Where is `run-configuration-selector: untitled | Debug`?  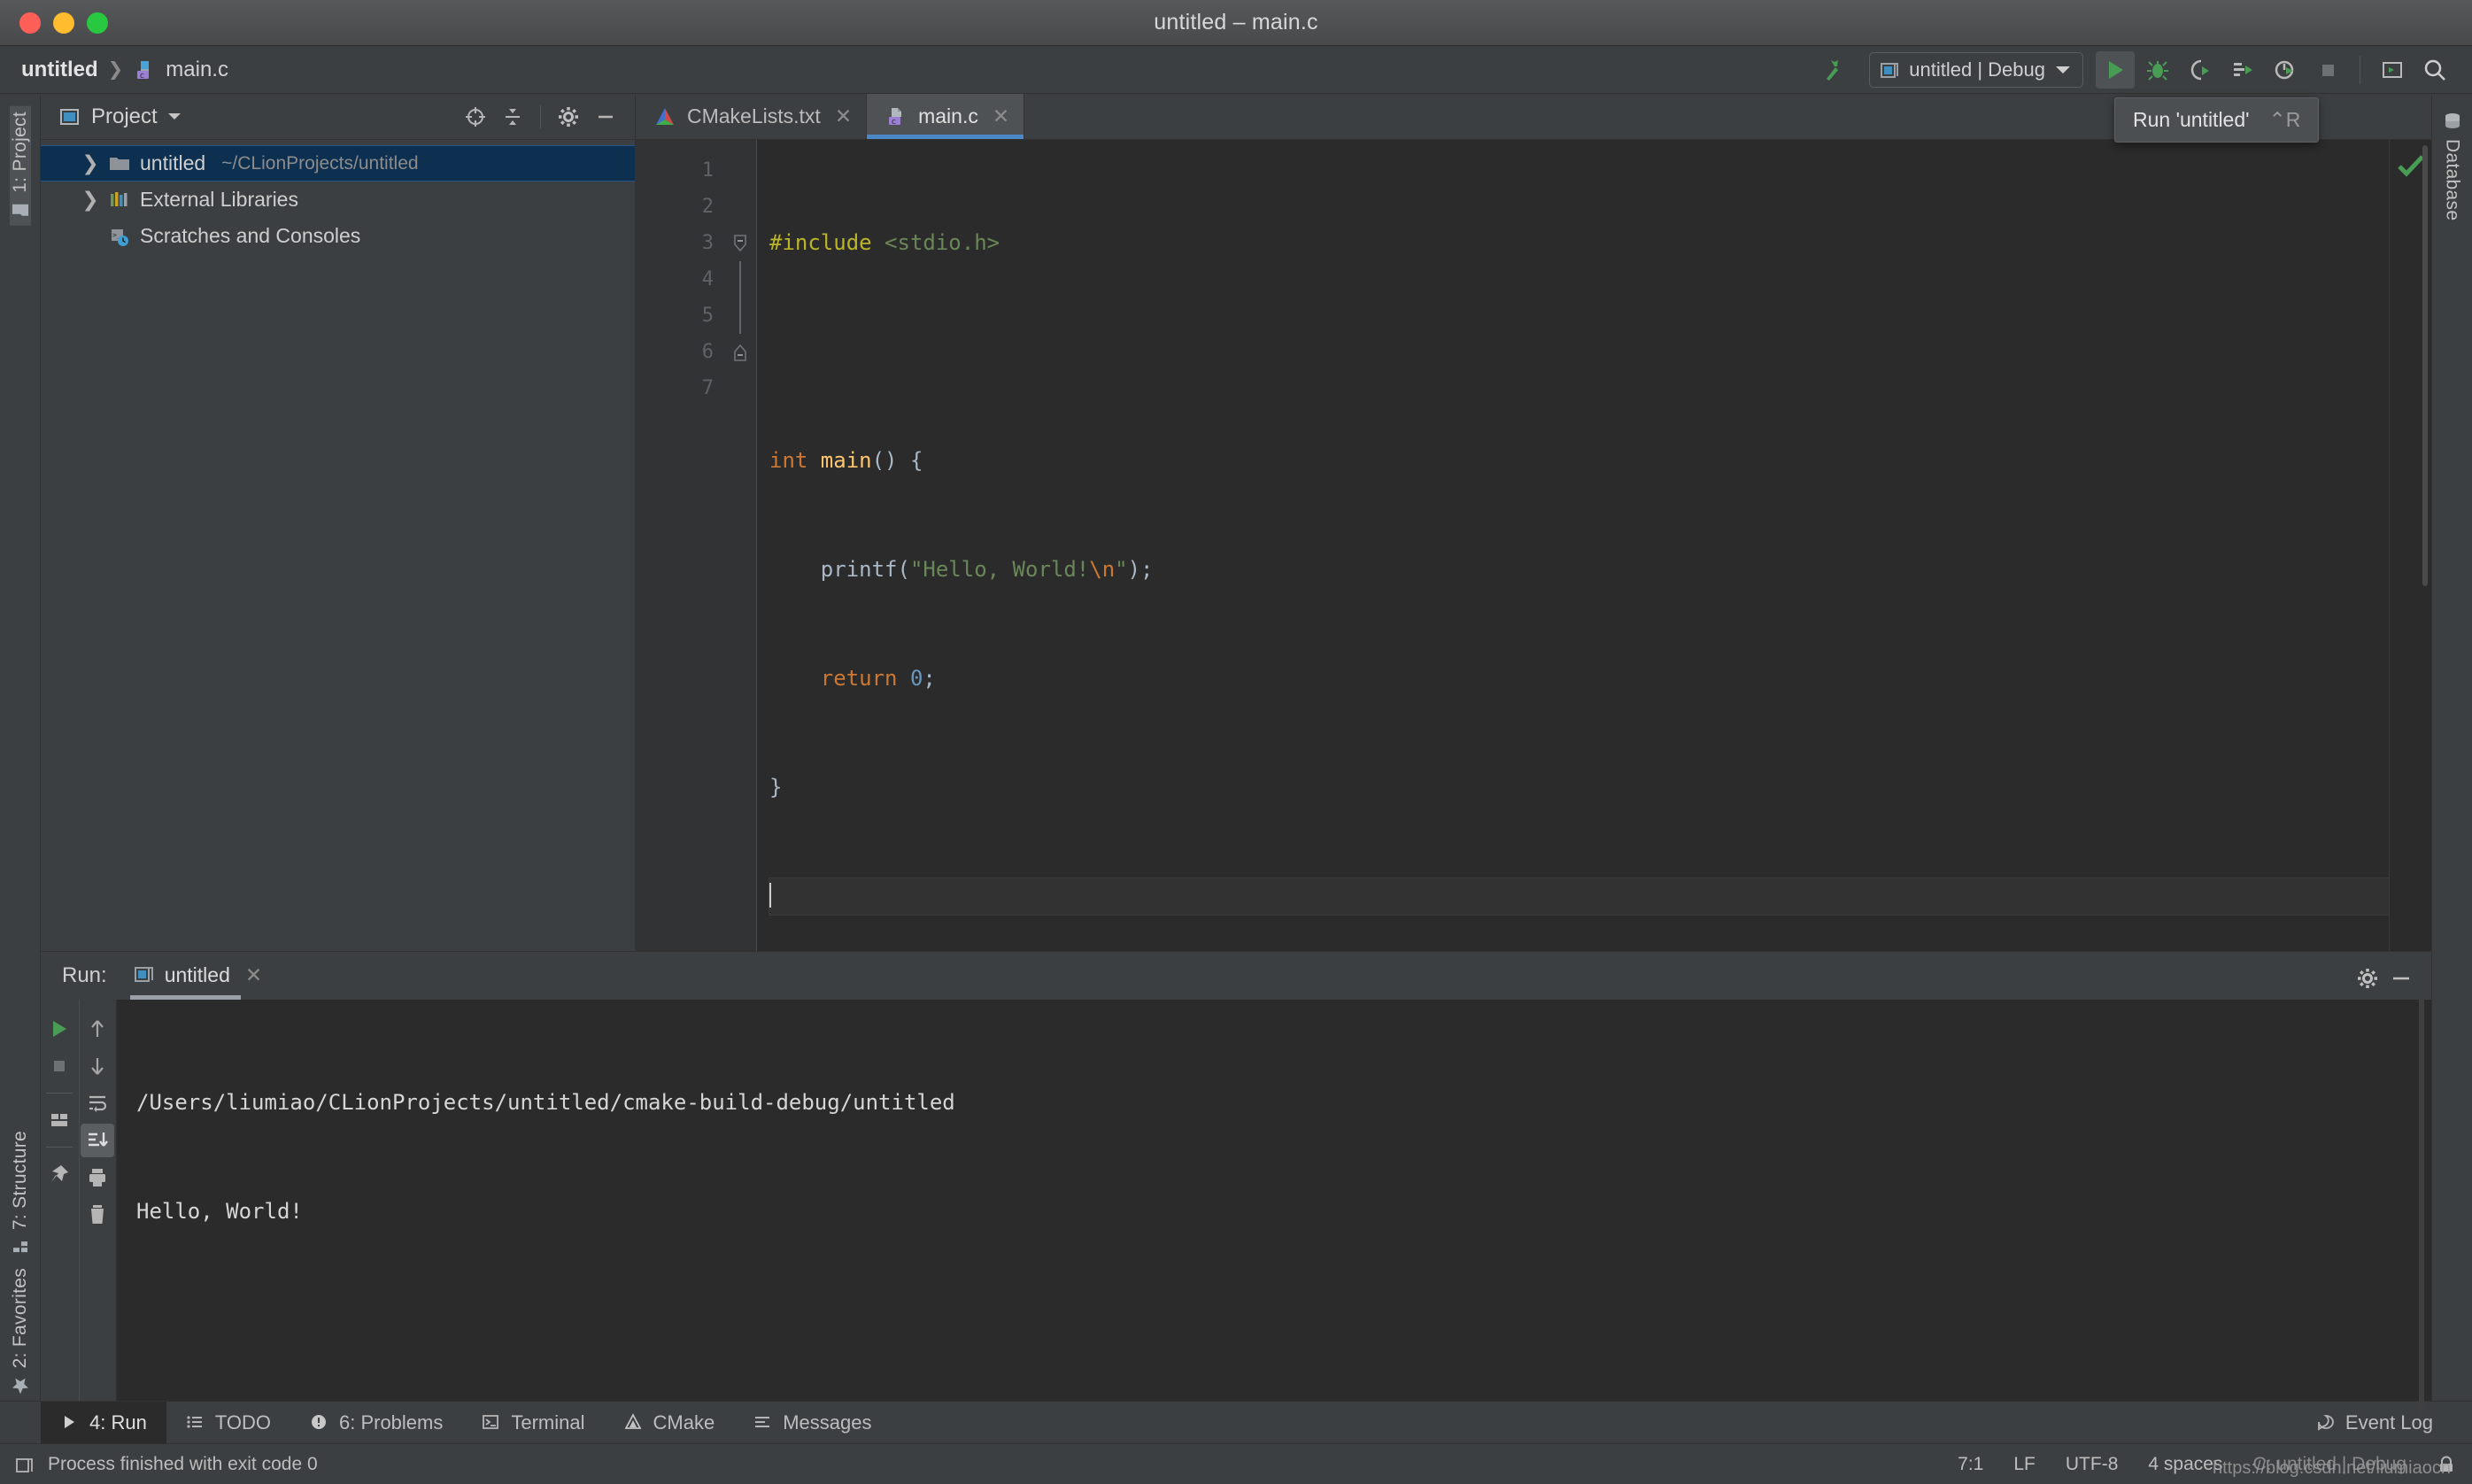 run-configuration-selector: untitled | Debug is located at coordinates (1976, 69).